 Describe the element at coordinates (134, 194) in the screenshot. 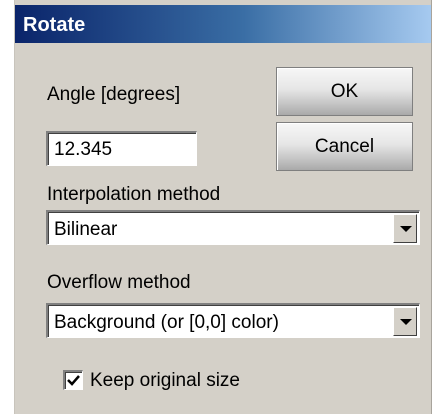

I see `interpolation-label: Interpolation method` at that location.